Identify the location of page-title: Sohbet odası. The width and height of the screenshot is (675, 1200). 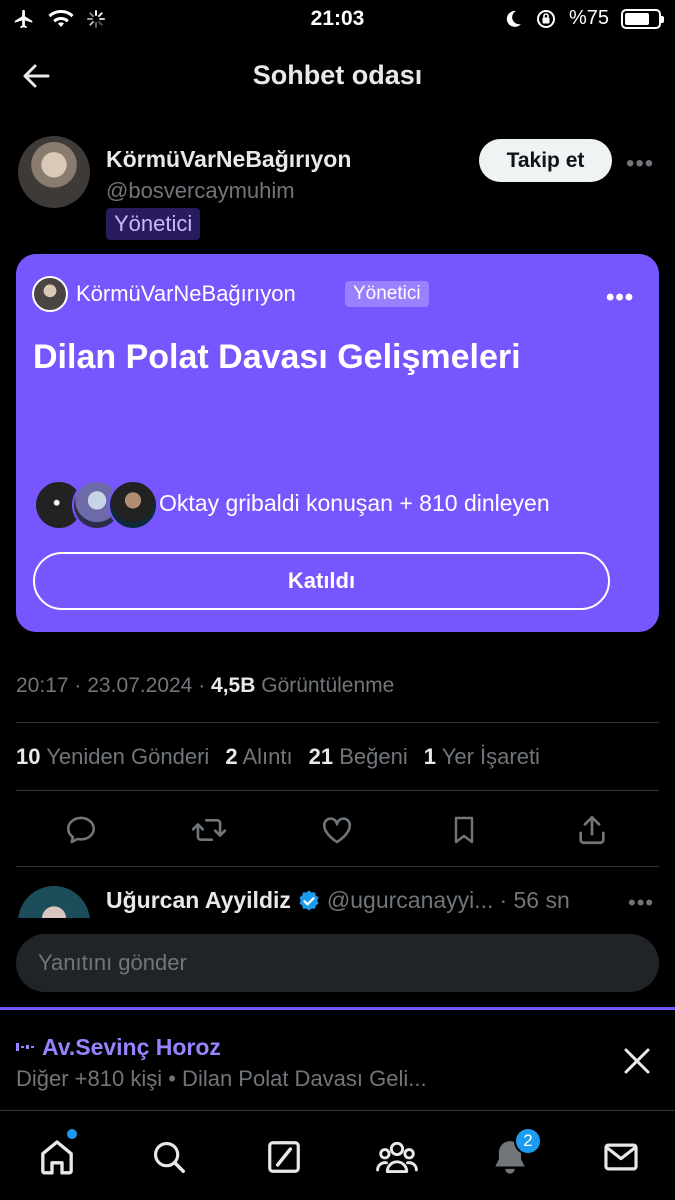
(337, 75).